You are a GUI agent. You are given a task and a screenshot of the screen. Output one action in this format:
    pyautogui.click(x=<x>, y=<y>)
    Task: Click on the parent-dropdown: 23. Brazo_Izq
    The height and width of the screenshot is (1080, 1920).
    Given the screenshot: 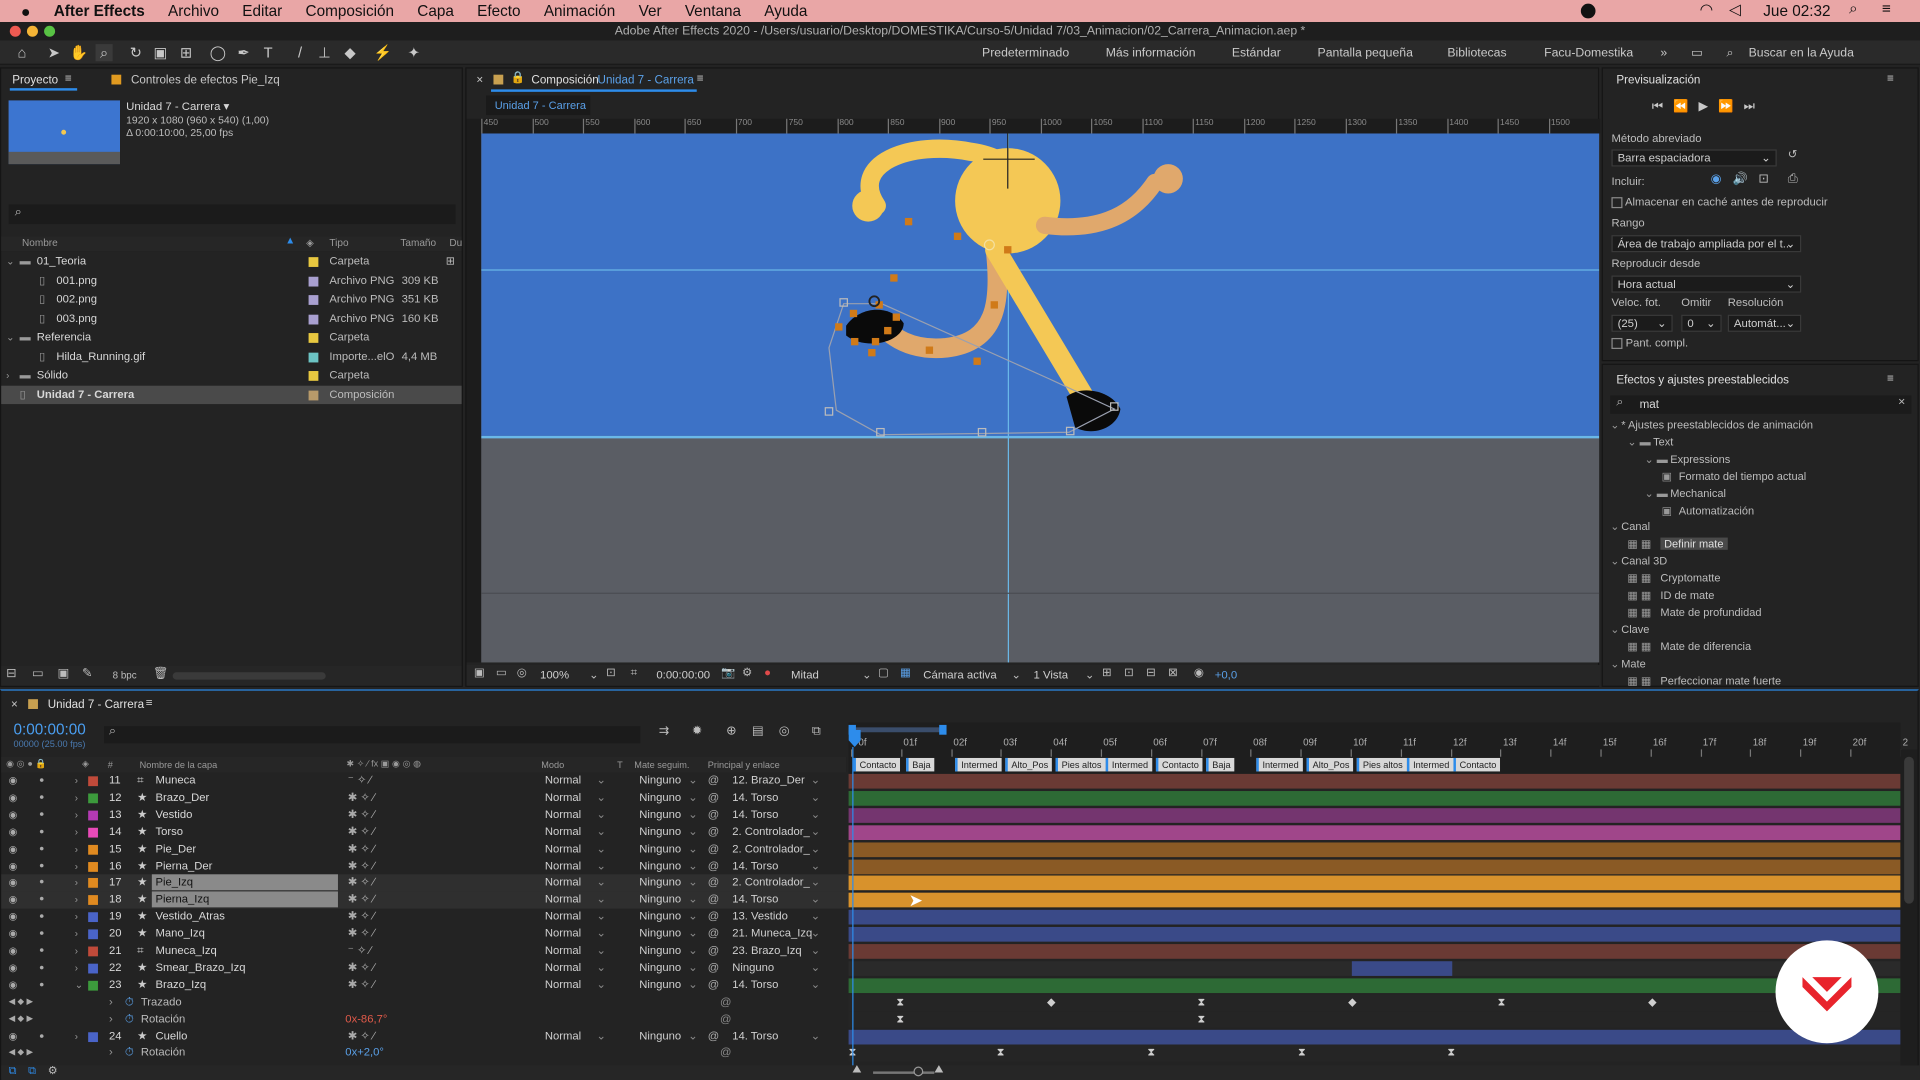 What is the action you would take?
    pyautogui.click(x=766, y=951)
    